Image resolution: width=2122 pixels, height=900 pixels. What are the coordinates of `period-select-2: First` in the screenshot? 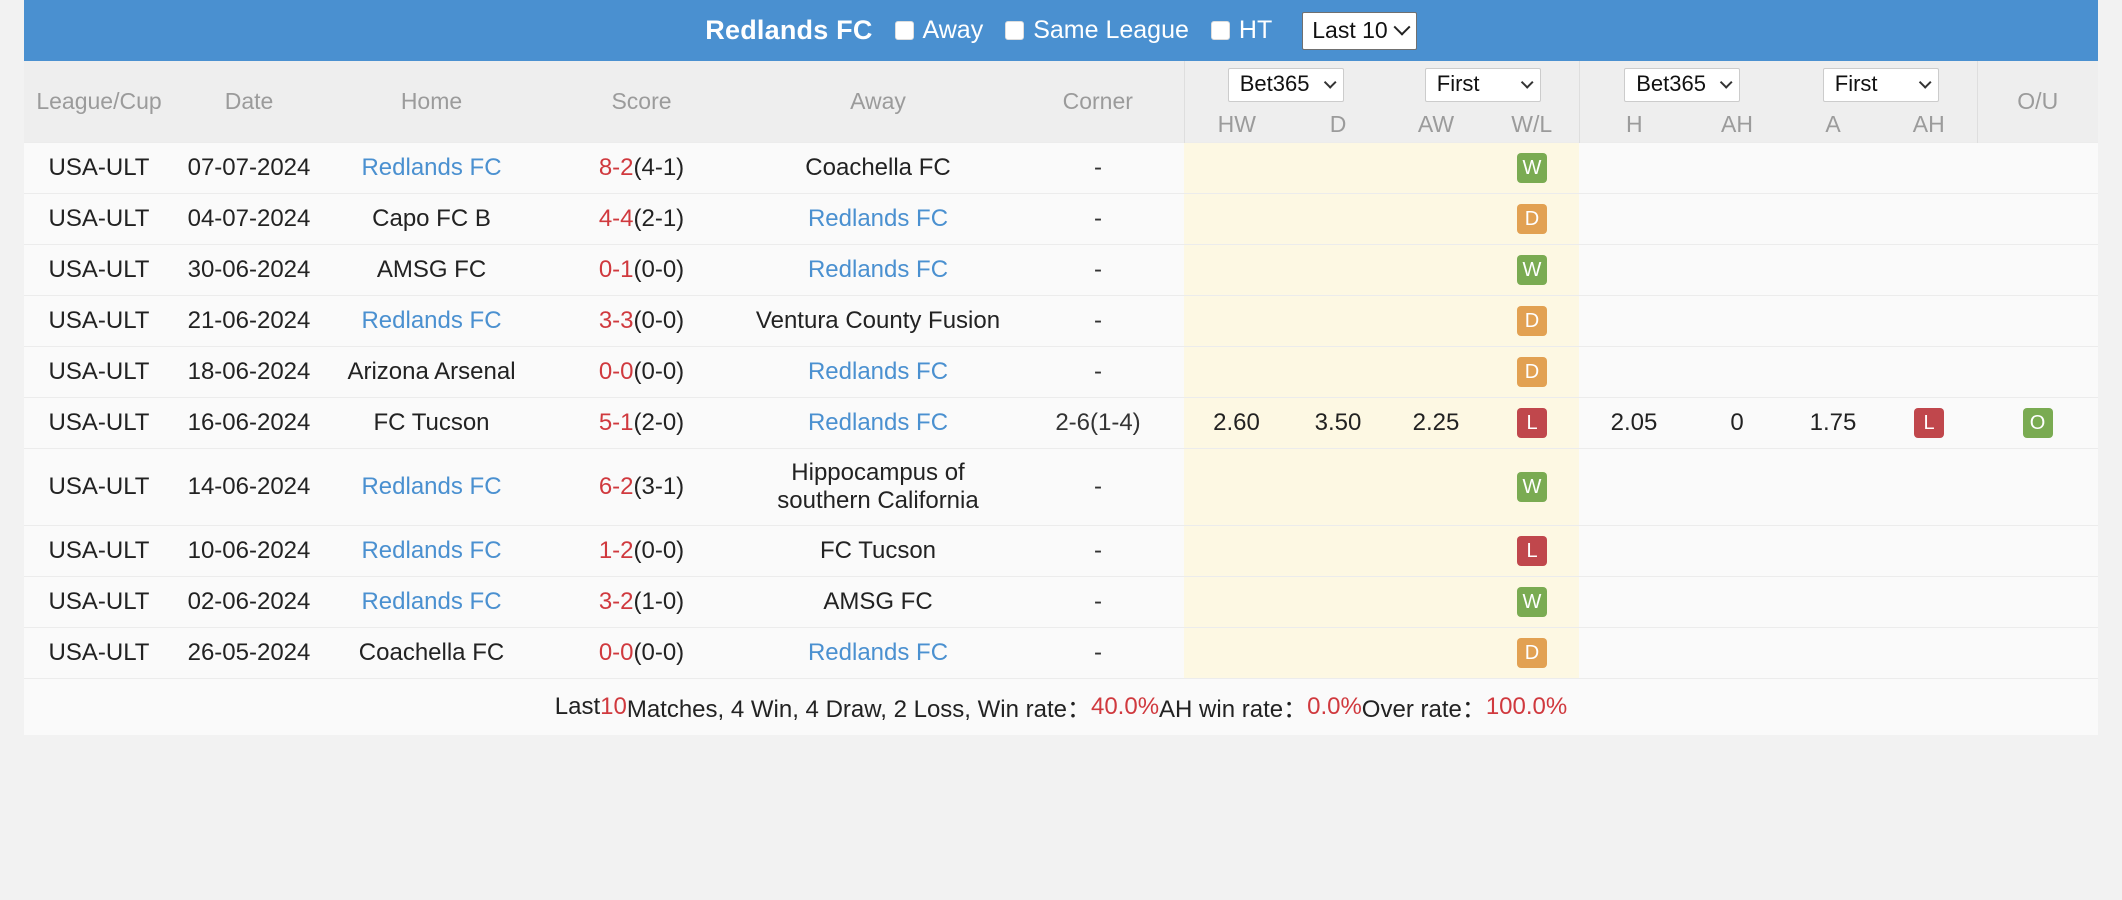 It's located at (1880, 84).